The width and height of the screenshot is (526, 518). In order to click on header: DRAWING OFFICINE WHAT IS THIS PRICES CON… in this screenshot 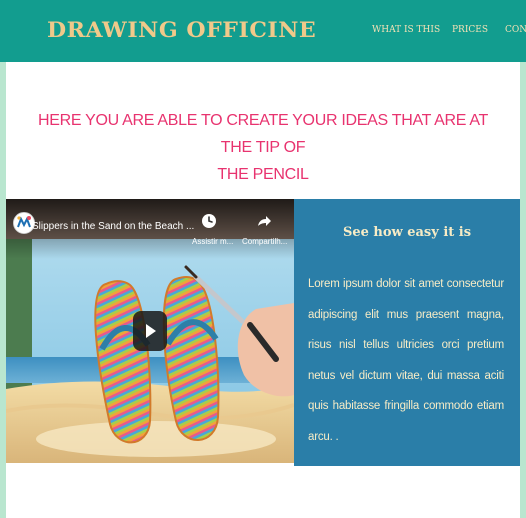, I will do `click(263, 31)`.